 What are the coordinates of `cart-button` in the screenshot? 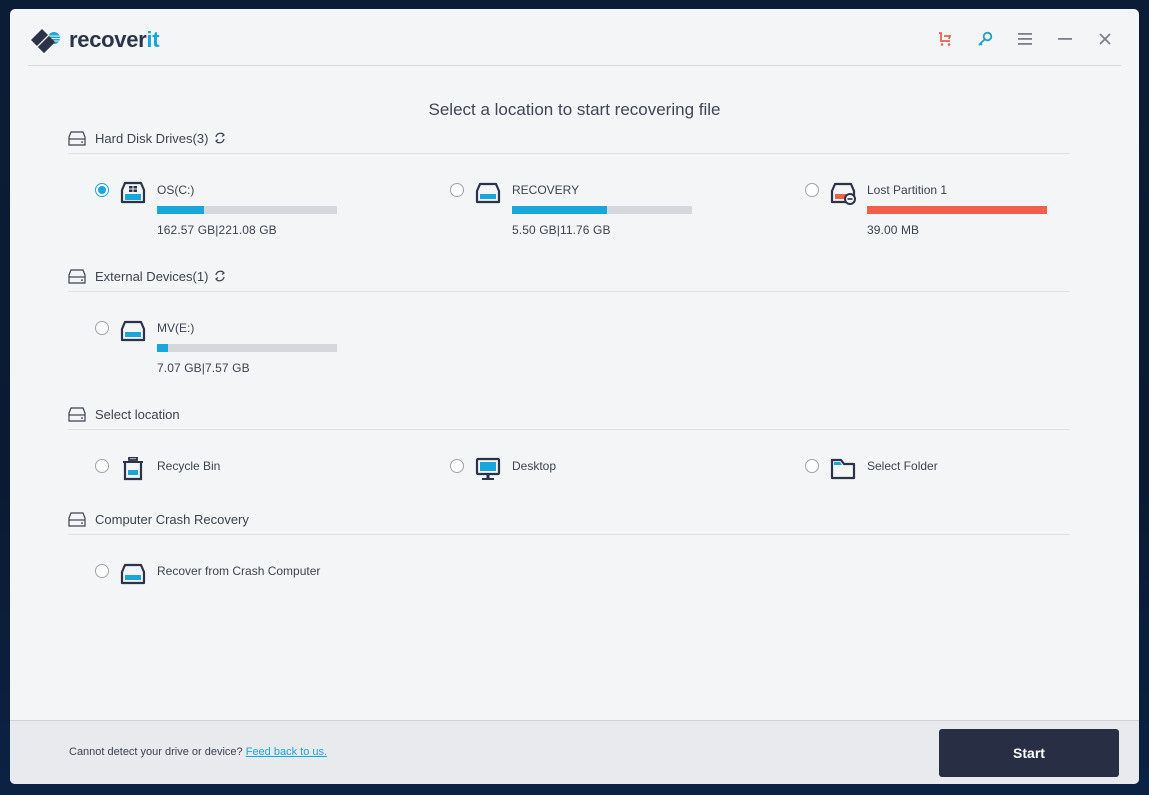 It's located at (945, 39).